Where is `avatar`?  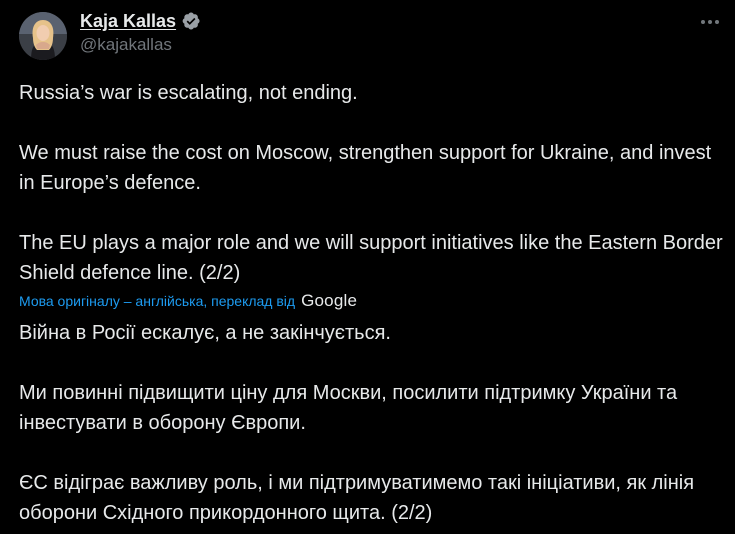
avatar is located at coordinates (43, 36).